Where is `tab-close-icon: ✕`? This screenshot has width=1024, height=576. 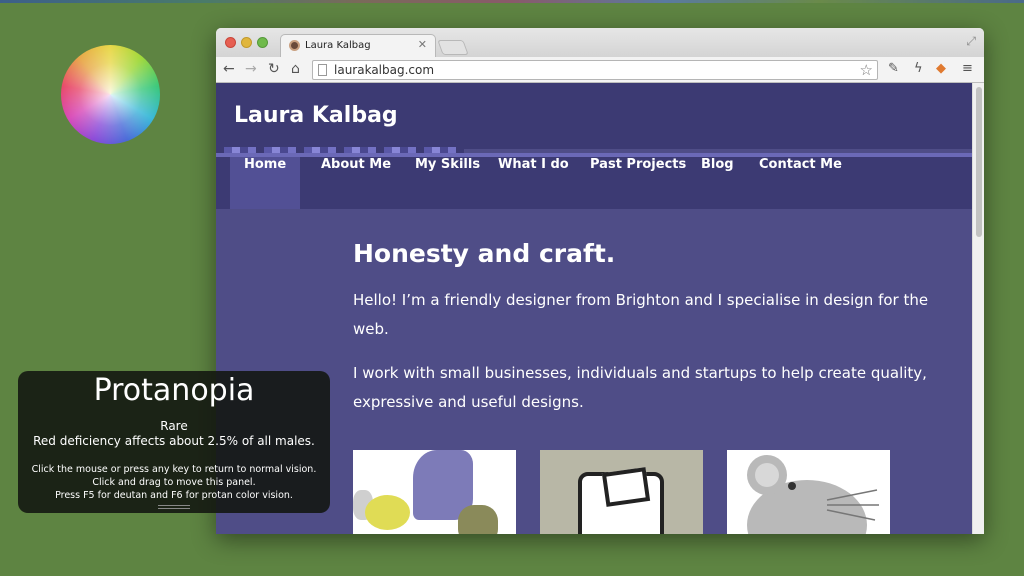 tab-close-icon: ✕ is located at coordinates (422, 44).